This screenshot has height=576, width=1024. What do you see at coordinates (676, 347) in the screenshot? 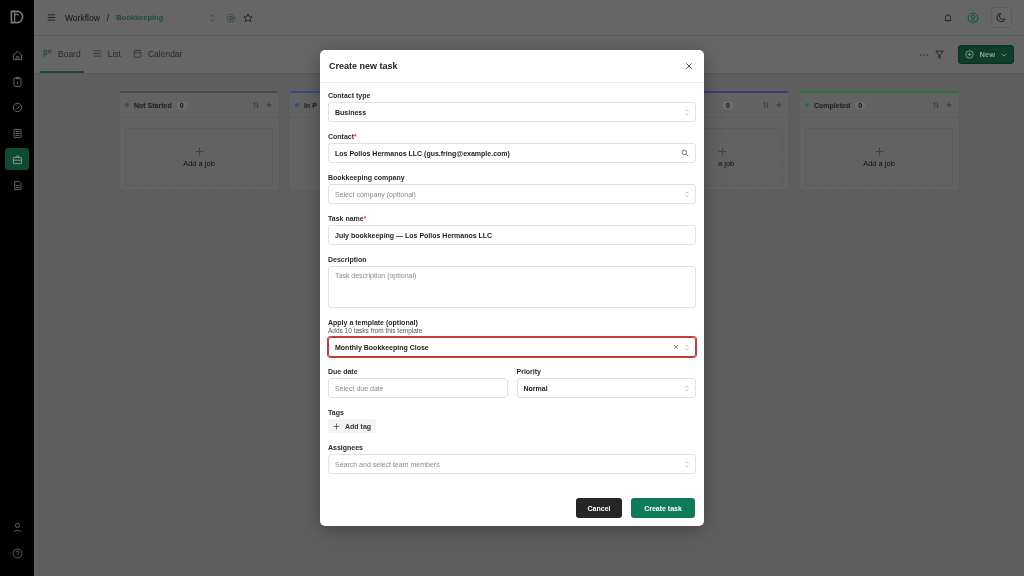
I see `clear-icon` at bounding box center [676, 347].